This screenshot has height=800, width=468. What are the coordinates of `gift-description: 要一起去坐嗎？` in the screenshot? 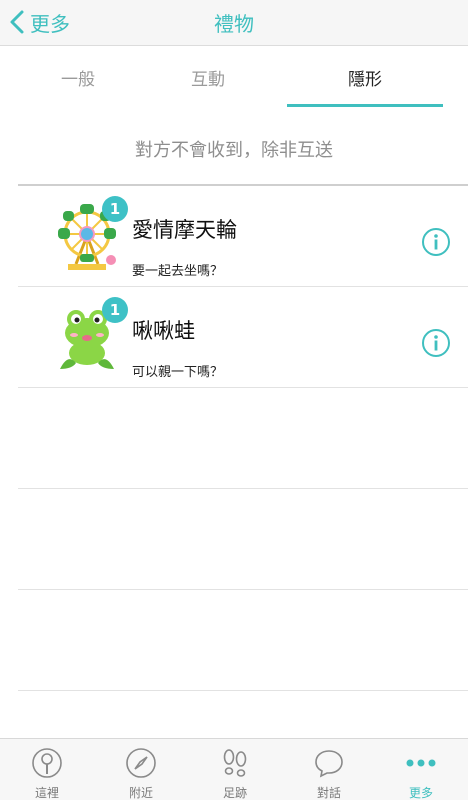 It's located at (178, 271).